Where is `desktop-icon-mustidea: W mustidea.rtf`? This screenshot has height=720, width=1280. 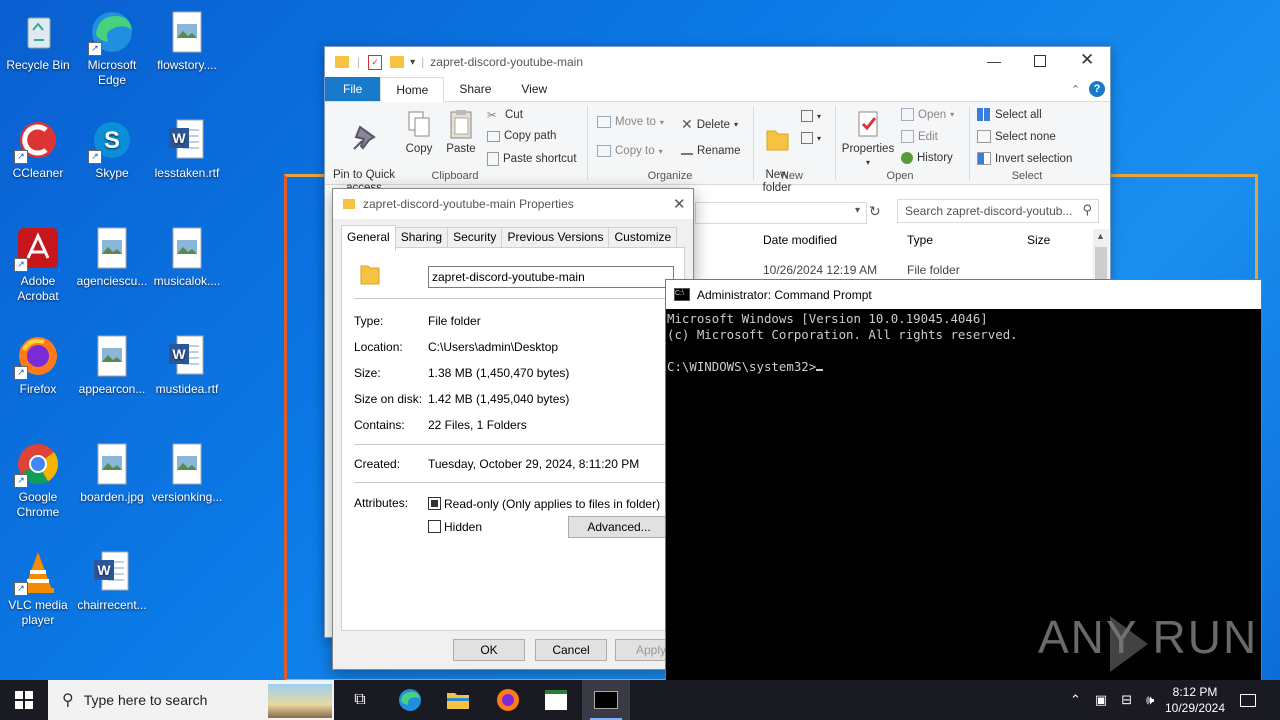
desktop-icon-mustidea: W mustidea.rtf is located at coordinates (187, 364).